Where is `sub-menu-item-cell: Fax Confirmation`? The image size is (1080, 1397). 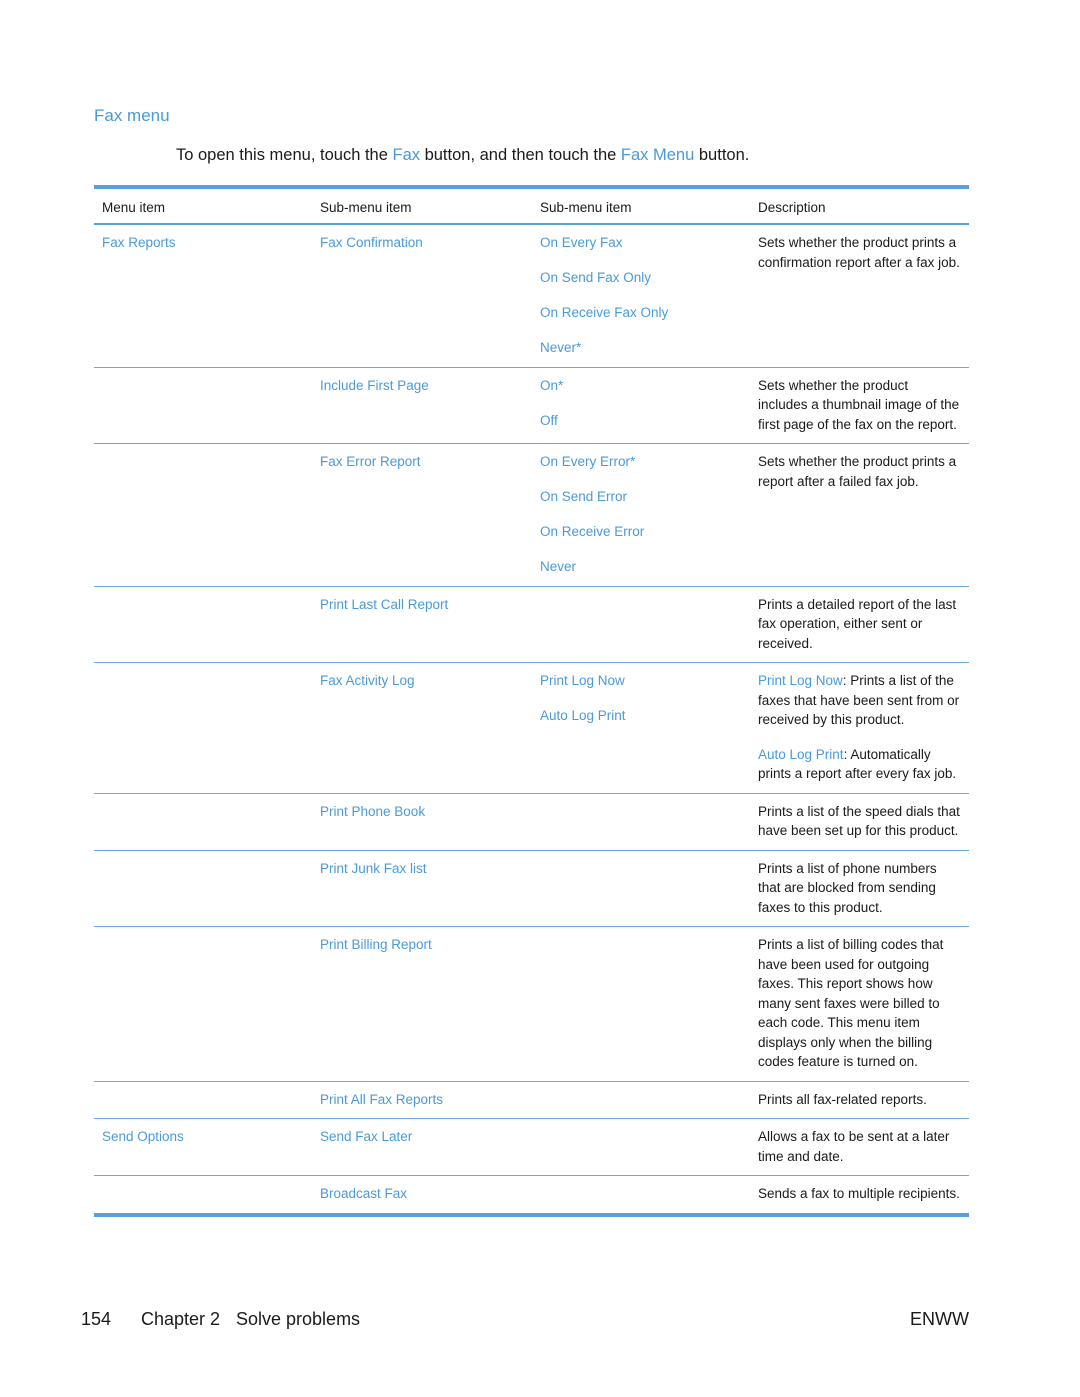
sub-menu-item-cell: Fax Confirmation is located at coordinates (422, 295).